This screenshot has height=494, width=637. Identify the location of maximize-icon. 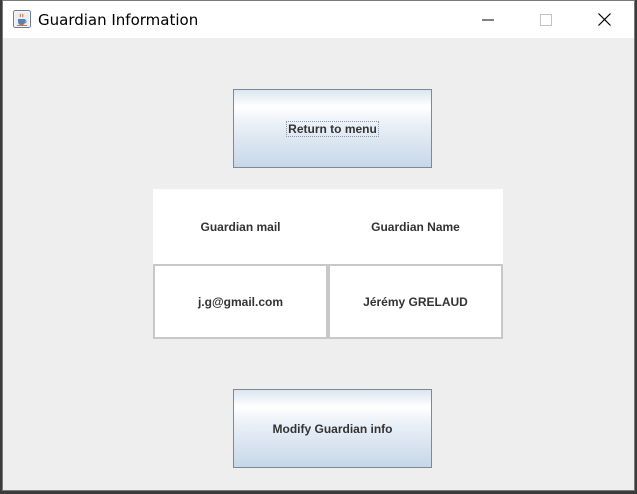
(546, 19).